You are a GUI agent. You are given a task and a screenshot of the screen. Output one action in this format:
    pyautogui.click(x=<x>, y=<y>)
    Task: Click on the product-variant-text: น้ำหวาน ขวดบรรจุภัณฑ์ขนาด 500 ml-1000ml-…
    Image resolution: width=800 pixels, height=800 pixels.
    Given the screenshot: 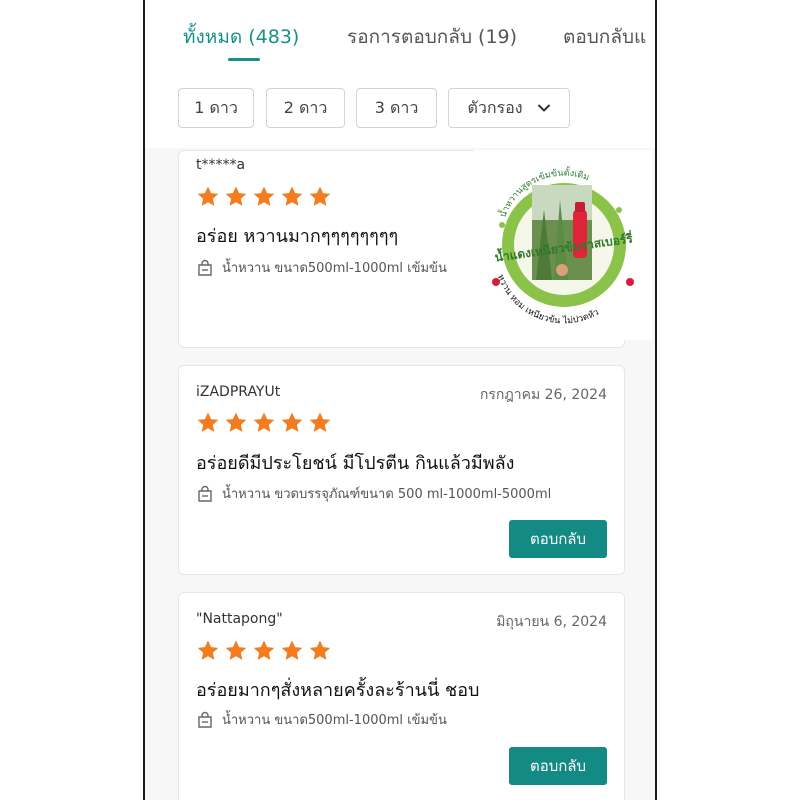 What is the action you would take?
    pyautogui.click(x=387, y=494)
    